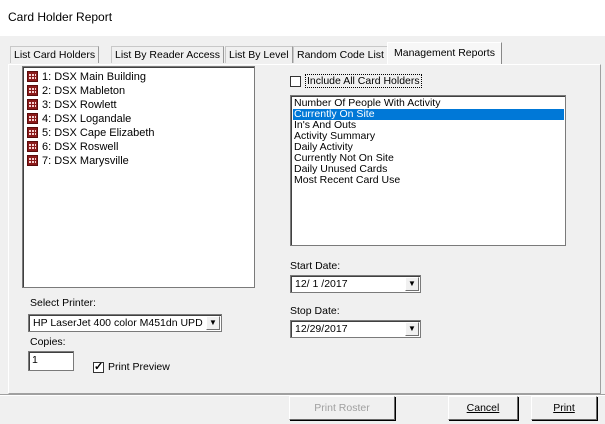 This screenshot has width=605, height=424. I want to click on print-button-label: Print, so click(564, 408).